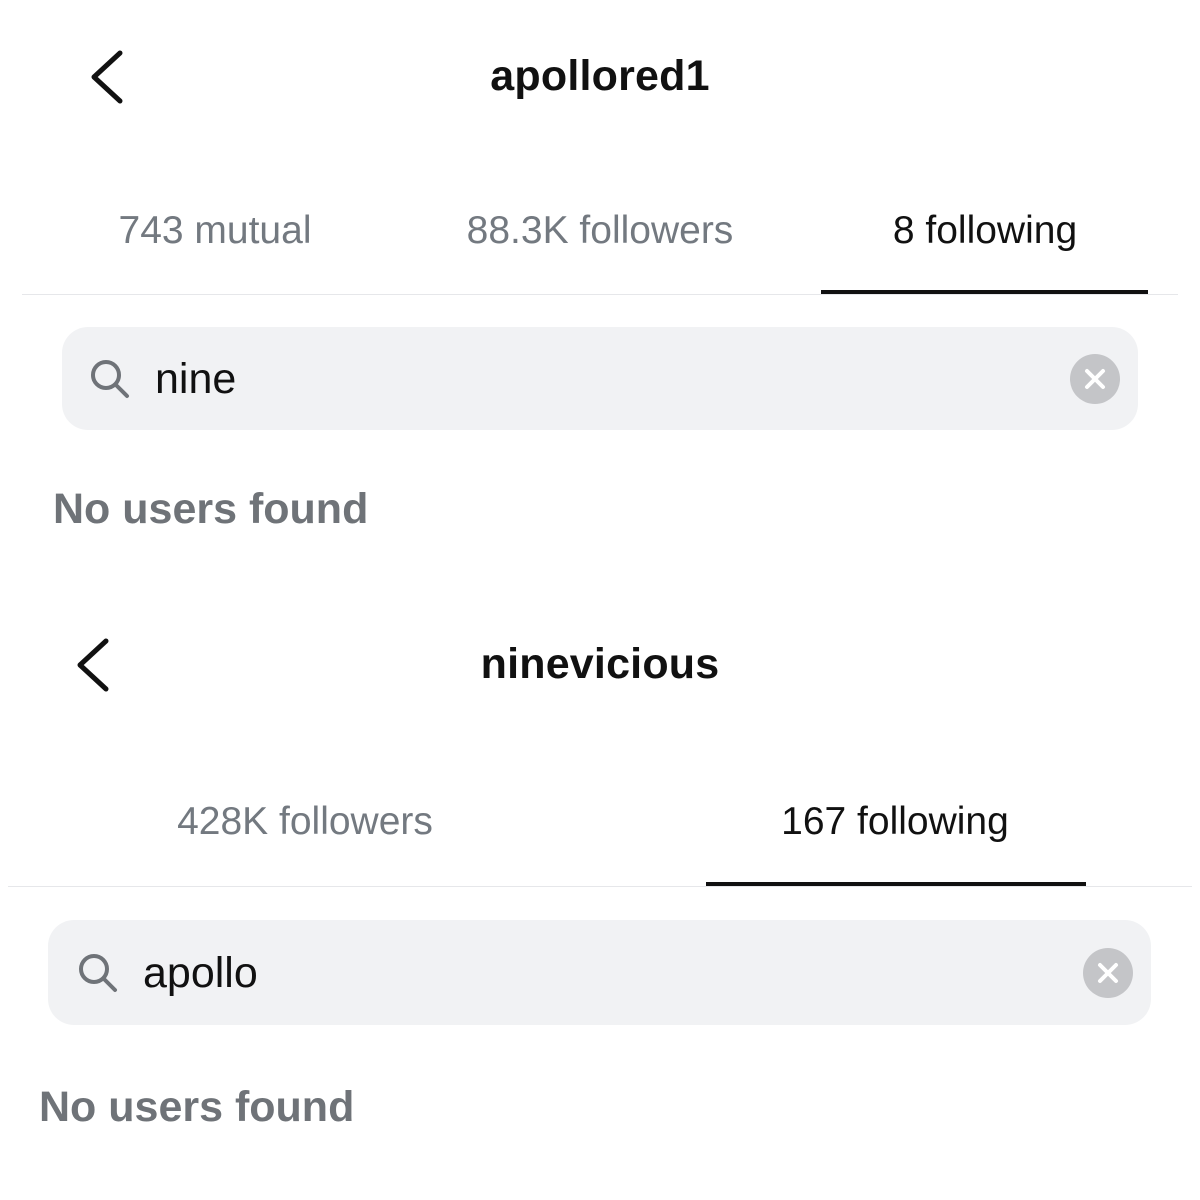 The image size is (1200, 1200). What do you see at coordinates (600, 664) in the screenshot?
I see `page-title: ninevicious` at bounding box center [600, 664].